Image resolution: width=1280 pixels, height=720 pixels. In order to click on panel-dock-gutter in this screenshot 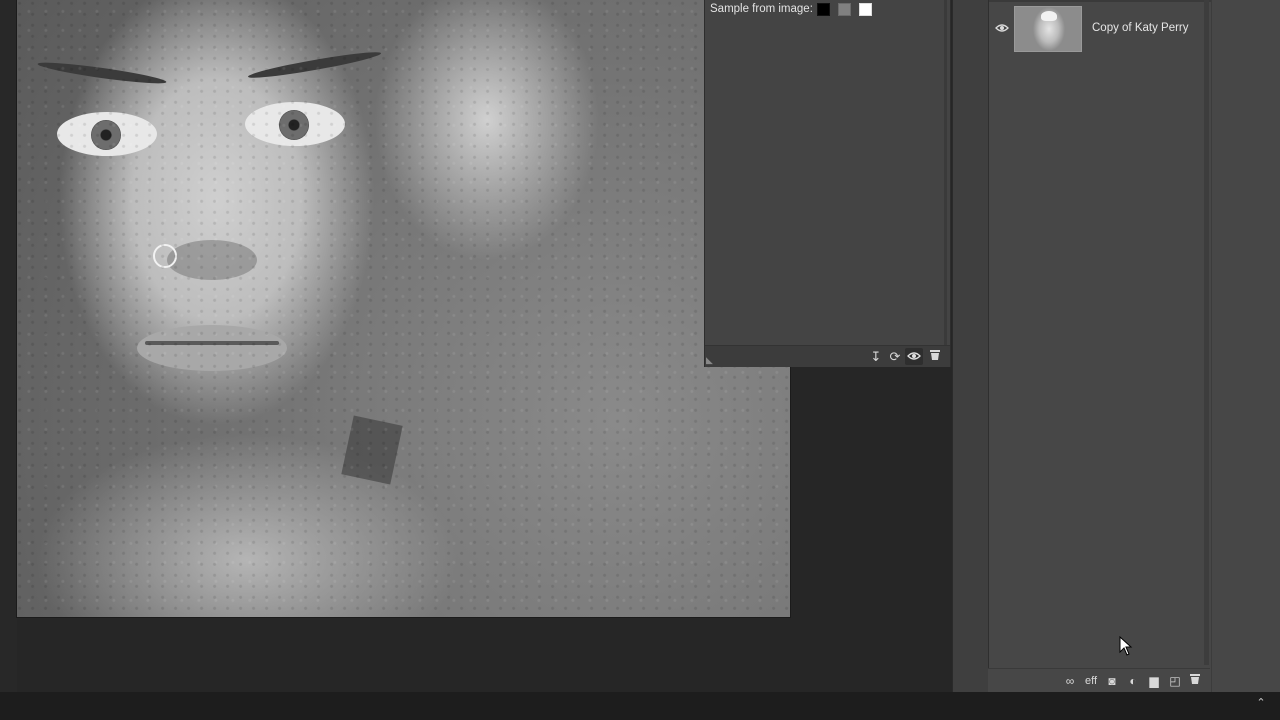, I will do `click(970, 346)`.